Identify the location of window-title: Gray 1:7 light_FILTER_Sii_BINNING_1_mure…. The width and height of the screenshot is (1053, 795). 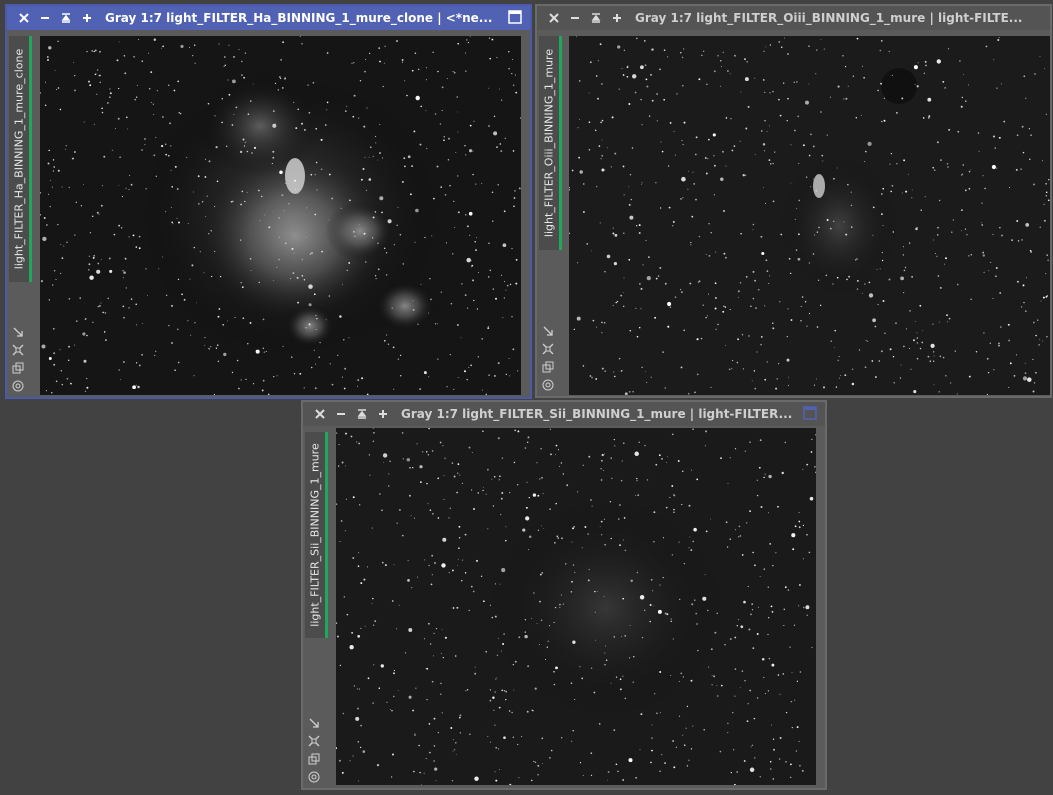
(597, 414).